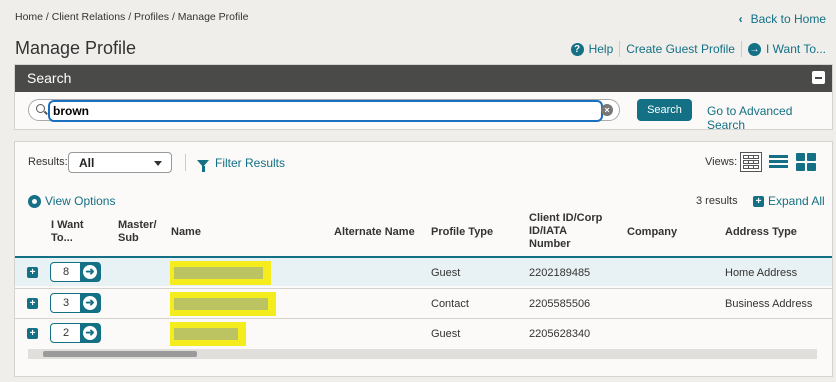 The width and height of the screenshot is (836, 382). What do you see at coordinates (807, 162) in the screenshot?
I see `grid-view-icon` at bounding box center [807, 162].